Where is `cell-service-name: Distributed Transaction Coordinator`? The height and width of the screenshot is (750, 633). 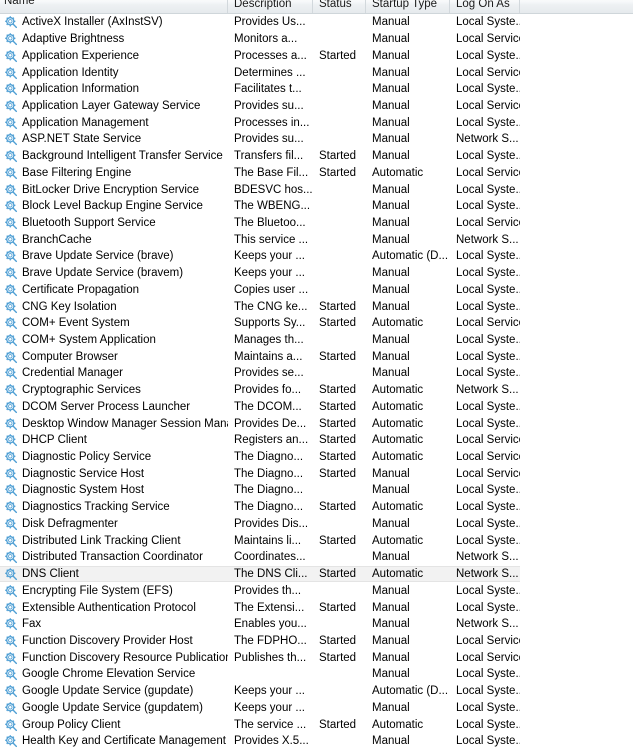
cell-service-name: Distributed Transaction Coordinator is located at coordinates (114, 557).